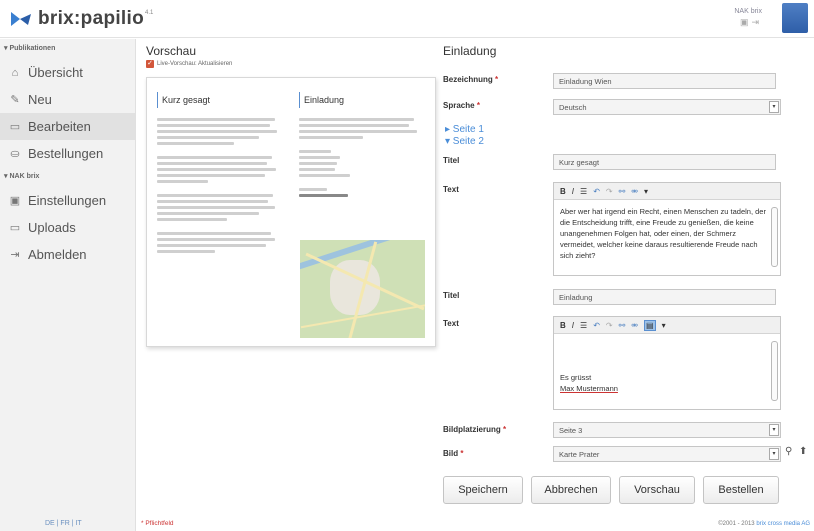 This screenshot has width=814, height=531. Describe the element at coordinates (195, 64) in the screenshot. I see `live-preview-label: Live-Vorschau: Aktualisieren` at that location.